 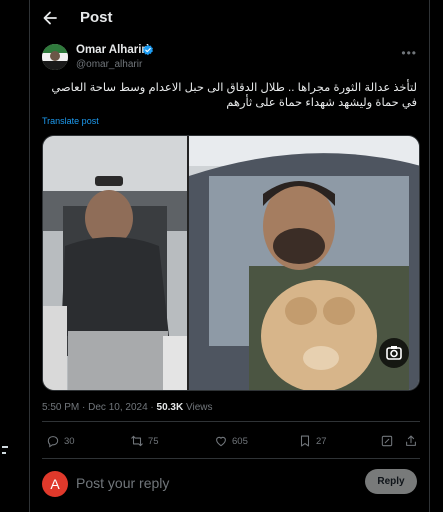 I want to click on more-icon: •••, so click(x=409, y=53).